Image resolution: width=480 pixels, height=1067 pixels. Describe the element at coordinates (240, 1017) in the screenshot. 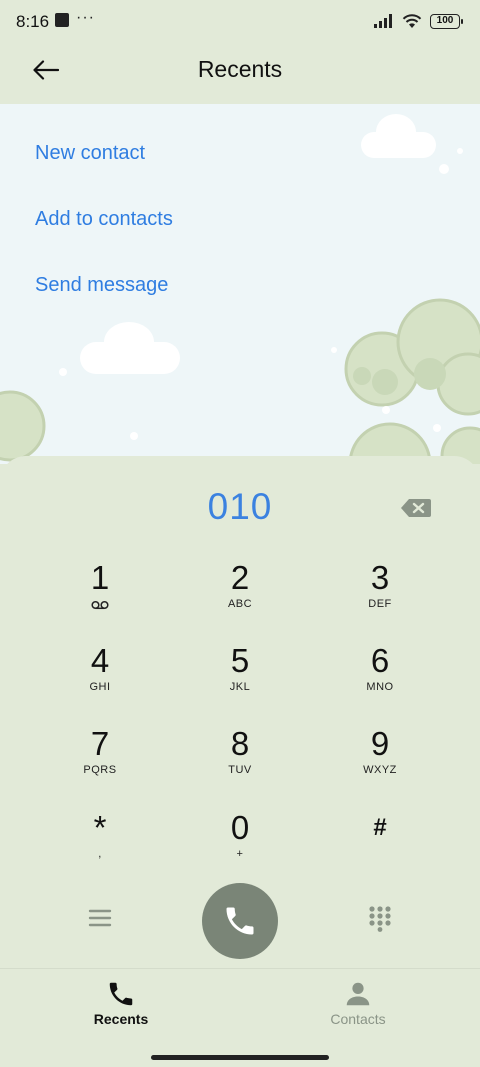

I see `bottom-navigation: Recents Contacts` at that location.